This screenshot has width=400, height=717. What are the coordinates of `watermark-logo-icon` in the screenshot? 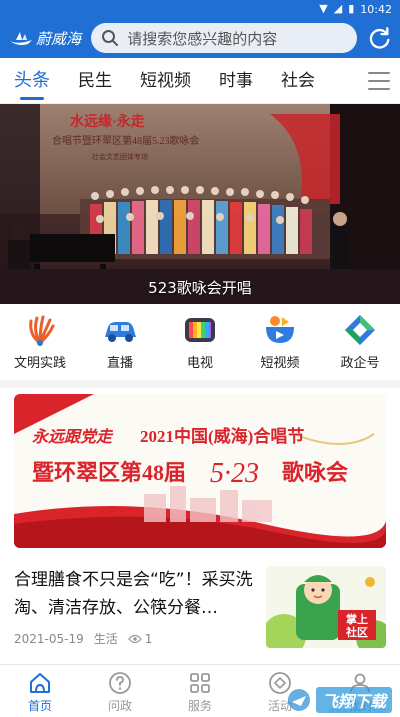 It's located at (298, 700).